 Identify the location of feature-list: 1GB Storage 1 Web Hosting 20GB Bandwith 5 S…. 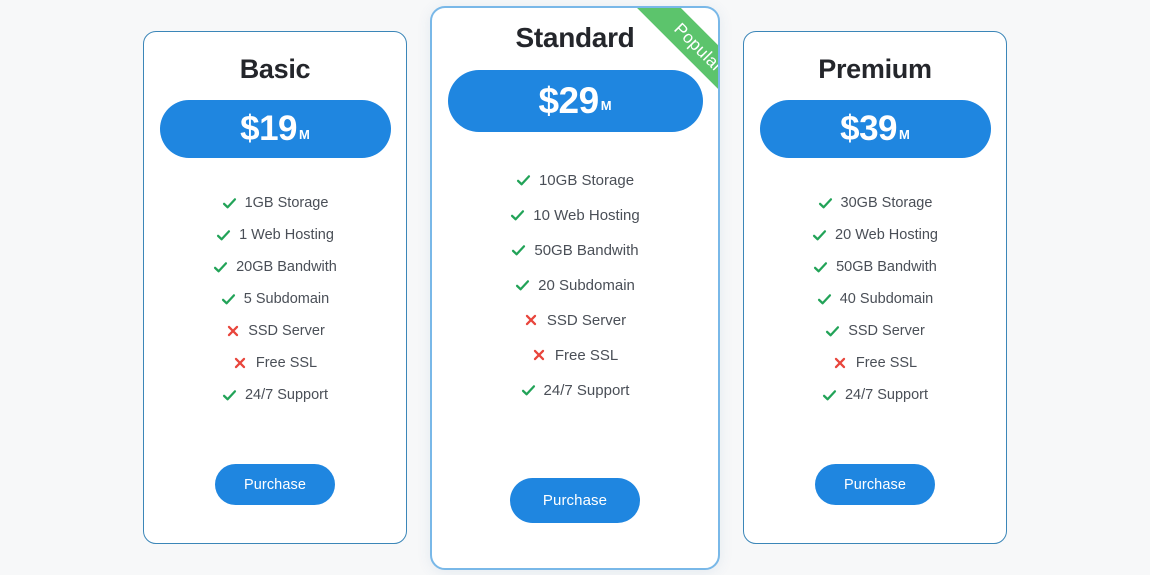
(275, 299).